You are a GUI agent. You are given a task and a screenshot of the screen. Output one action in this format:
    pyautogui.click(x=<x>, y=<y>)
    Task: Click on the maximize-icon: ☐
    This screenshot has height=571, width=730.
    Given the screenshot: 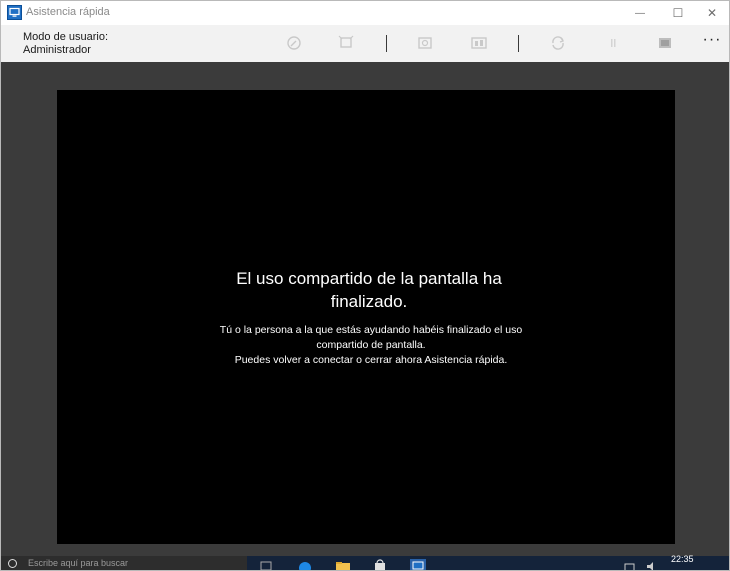 What is the action you would take?
    pyautogui.click(x=678, y=13)
    